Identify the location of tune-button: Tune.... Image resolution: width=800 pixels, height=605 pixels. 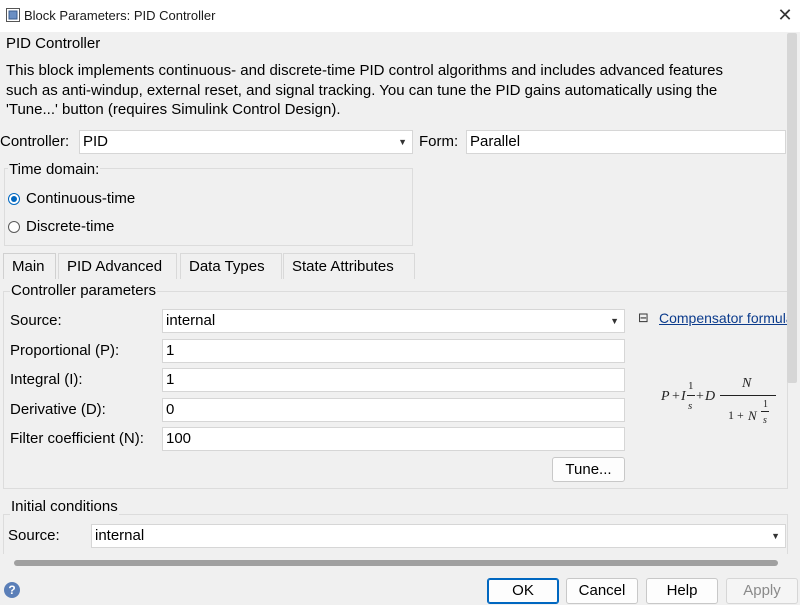
(588, 469).